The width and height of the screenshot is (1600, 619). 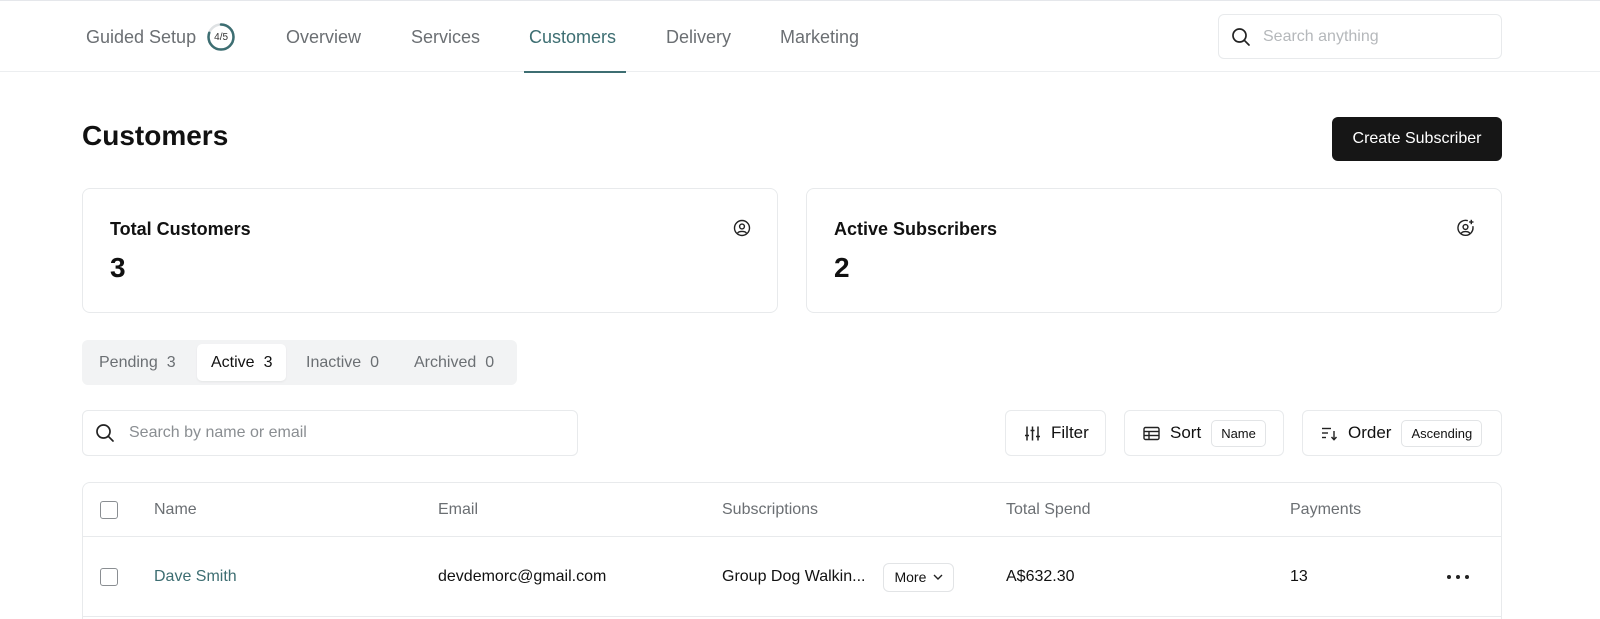 I want to click on global-search-input, so click(x=1373, y=36).